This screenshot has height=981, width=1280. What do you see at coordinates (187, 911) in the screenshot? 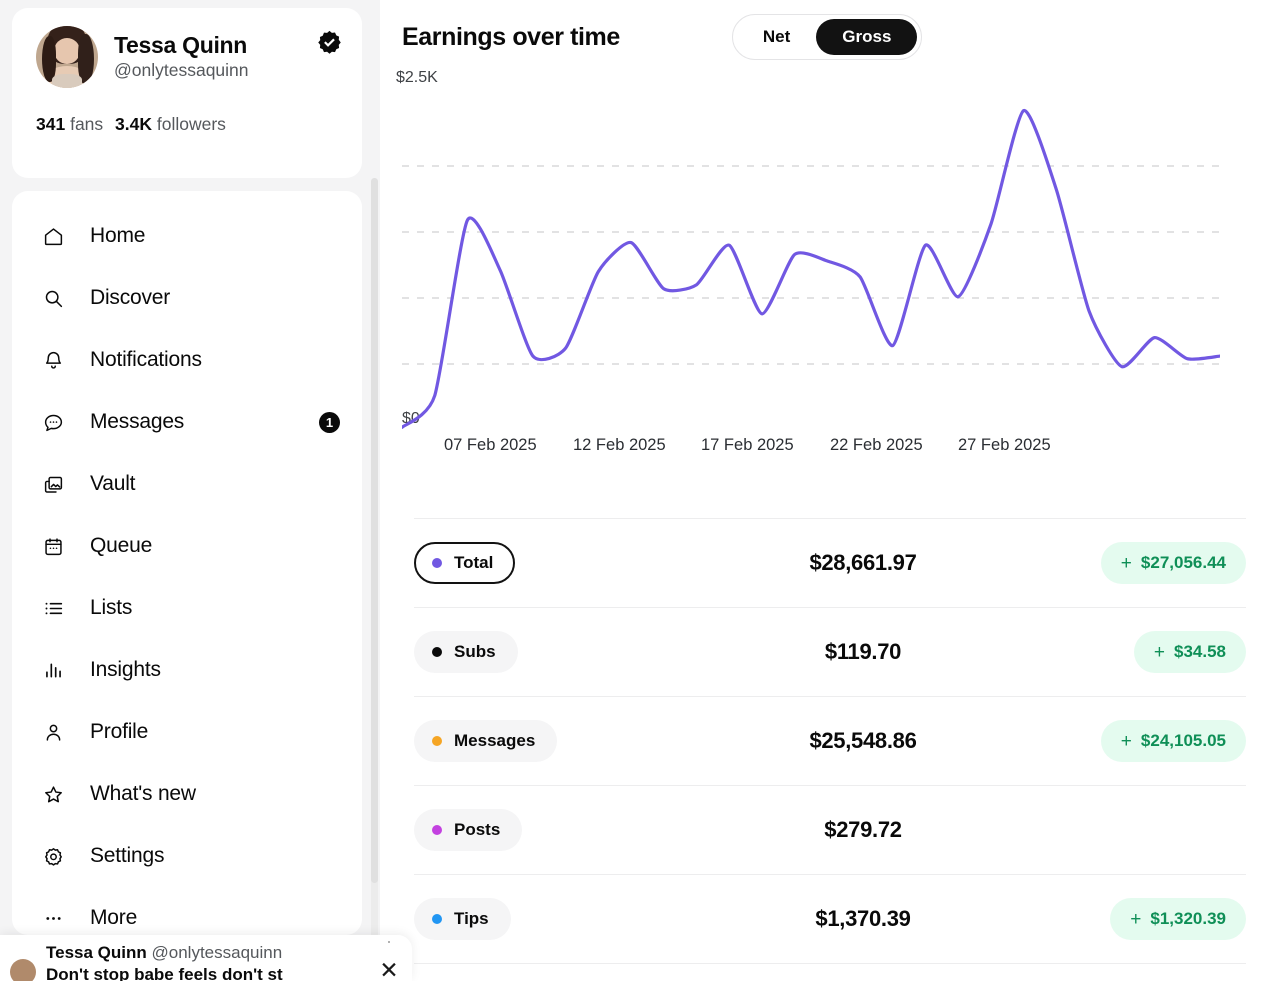
I see `sidebar-item-more: More` at bounding box center [187, 911].